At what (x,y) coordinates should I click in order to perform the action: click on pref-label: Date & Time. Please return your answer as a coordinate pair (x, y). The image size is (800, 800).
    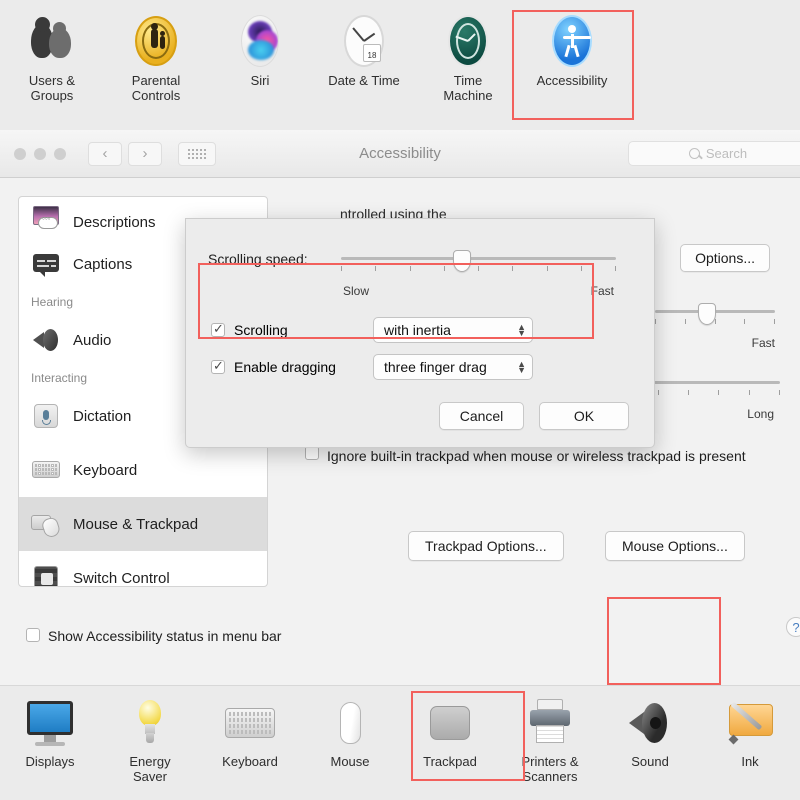
    Looking at the image, I should click on (364, 80).